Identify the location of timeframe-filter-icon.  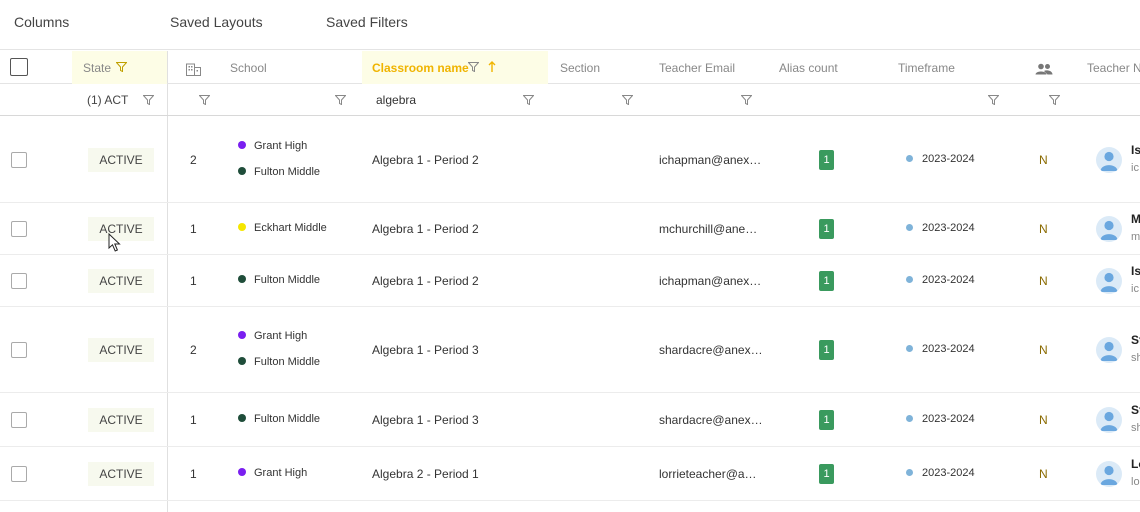
(994, 100).